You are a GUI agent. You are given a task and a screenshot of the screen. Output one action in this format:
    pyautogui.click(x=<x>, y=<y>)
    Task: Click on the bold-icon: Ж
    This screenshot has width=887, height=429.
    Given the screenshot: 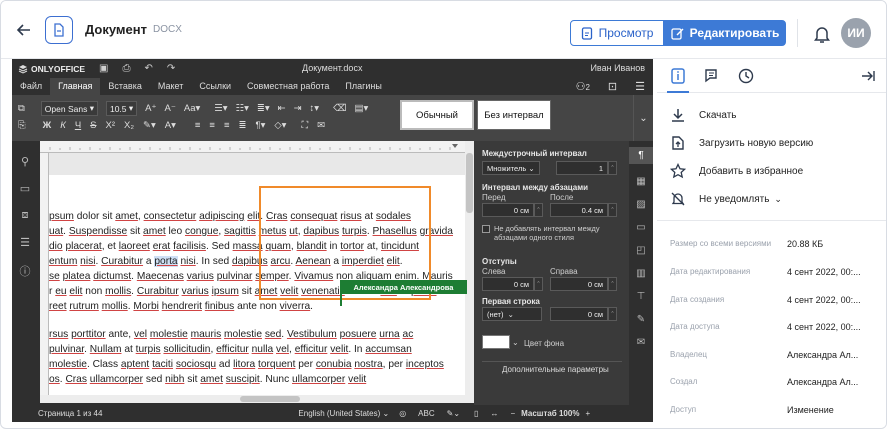 What is the action you would take?
    pyautogui.click(x=47, y=125)
    